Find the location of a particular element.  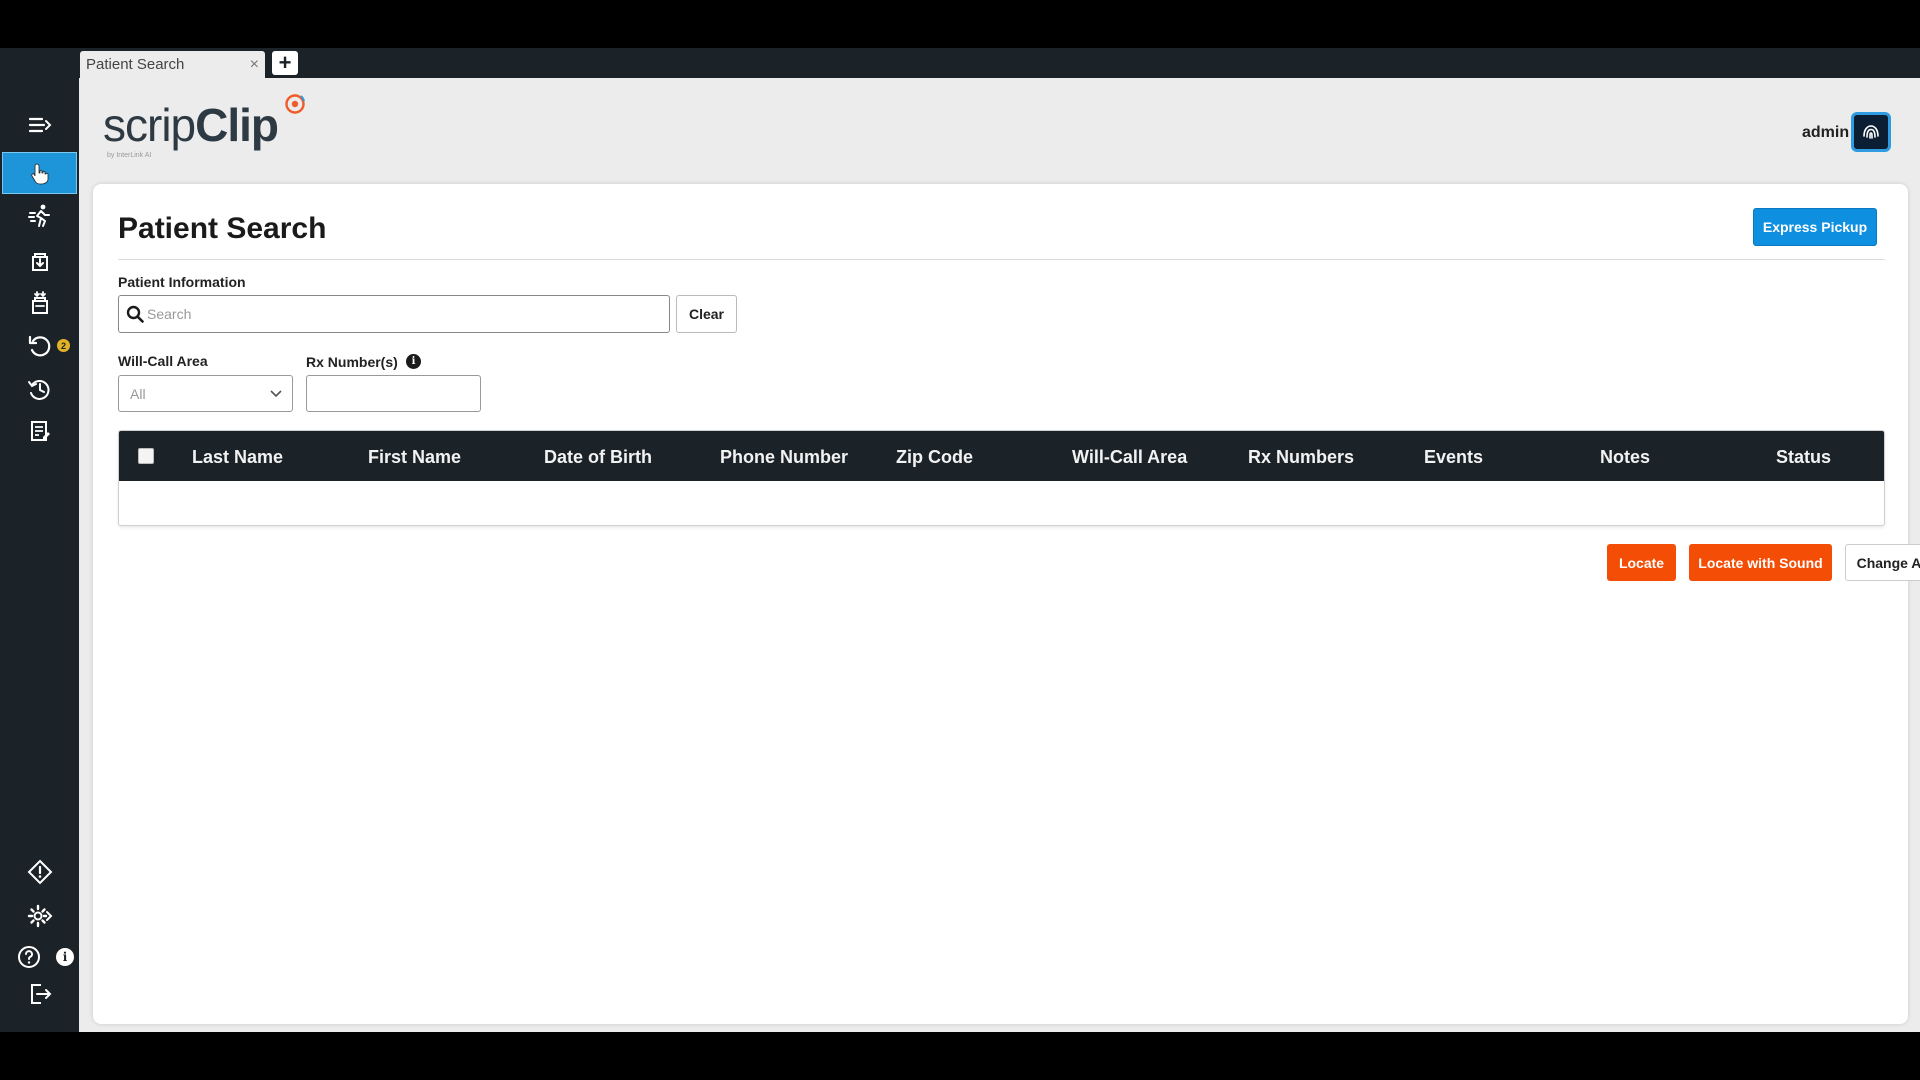

column-header-phone-number: Phone Number is located at coordinates (784, 457).